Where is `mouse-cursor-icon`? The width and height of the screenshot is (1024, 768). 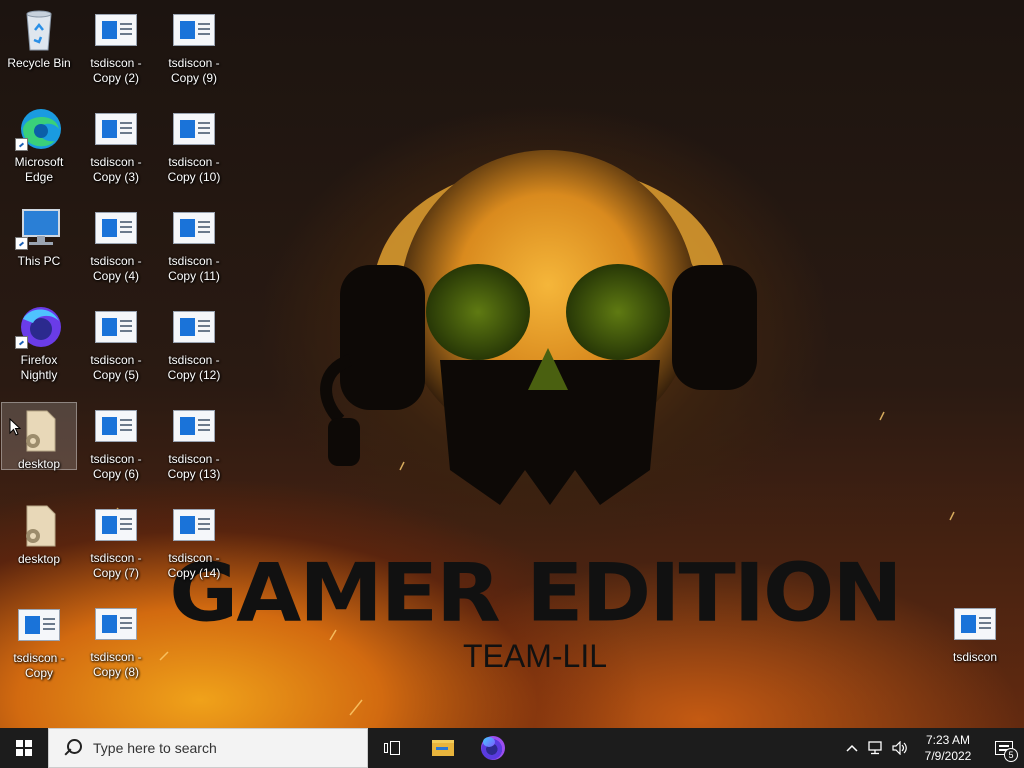
mouse-cursor-icon is located at coordinates (15, 427).